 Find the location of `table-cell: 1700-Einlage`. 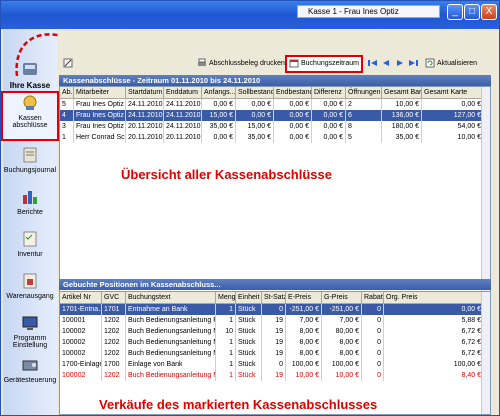

table-cell: 1700-Einlage is located at coordinates (82, 364).